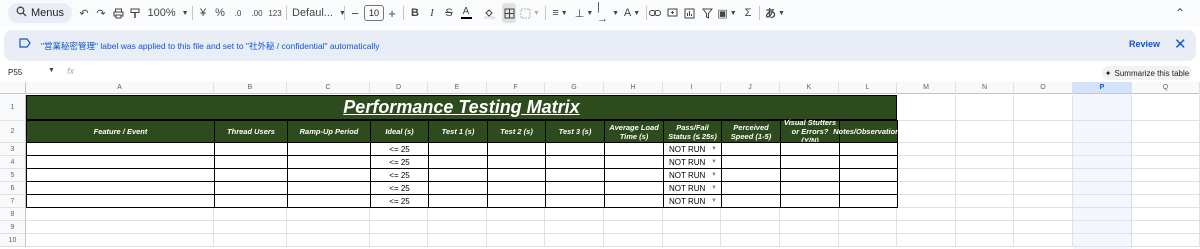  I want to click on input-tools-button: あ ▼, so click(775, 13).